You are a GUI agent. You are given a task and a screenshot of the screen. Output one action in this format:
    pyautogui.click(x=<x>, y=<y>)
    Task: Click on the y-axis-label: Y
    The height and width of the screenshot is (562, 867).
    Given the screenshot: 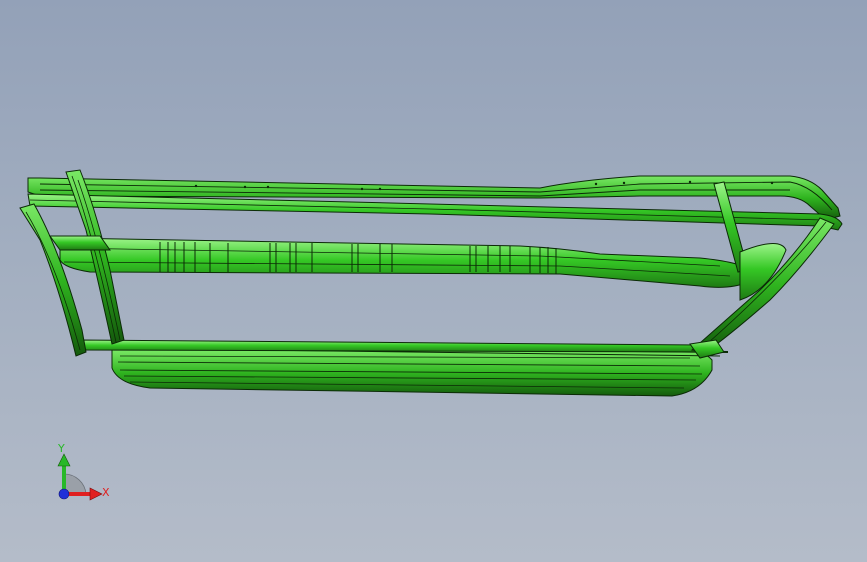 What is the action you would take?
    pyautogui.click(x=61, y=448)
    